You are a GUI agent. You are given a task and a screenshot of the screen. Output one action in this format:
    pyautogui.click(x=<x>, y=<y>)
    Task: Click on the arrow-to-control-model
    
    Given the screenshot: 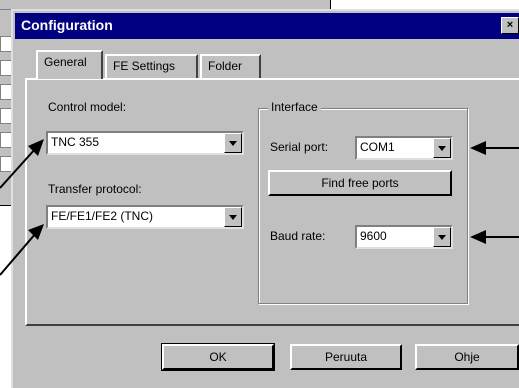 What is the action you would take?
    pyautogui.click(x=22, y=164)
    